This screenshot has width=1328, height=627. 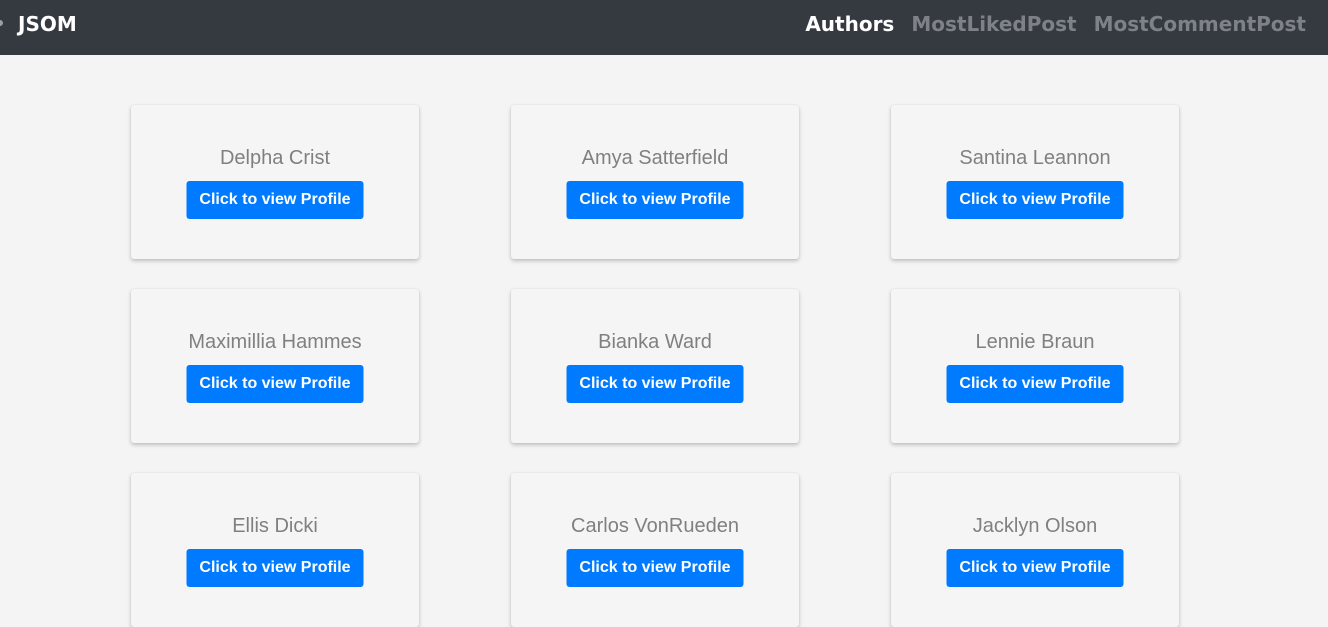 I want to click on author-card: Bianka Ward Click to view Profile, so click(x=655, y=366).